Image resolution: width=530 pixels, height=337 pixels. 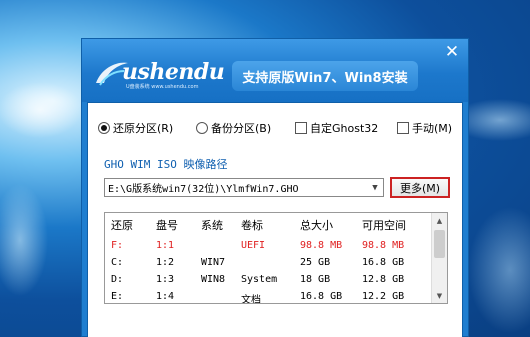 I want to click on option-label: 手动(M), so click(x=432, y=128).